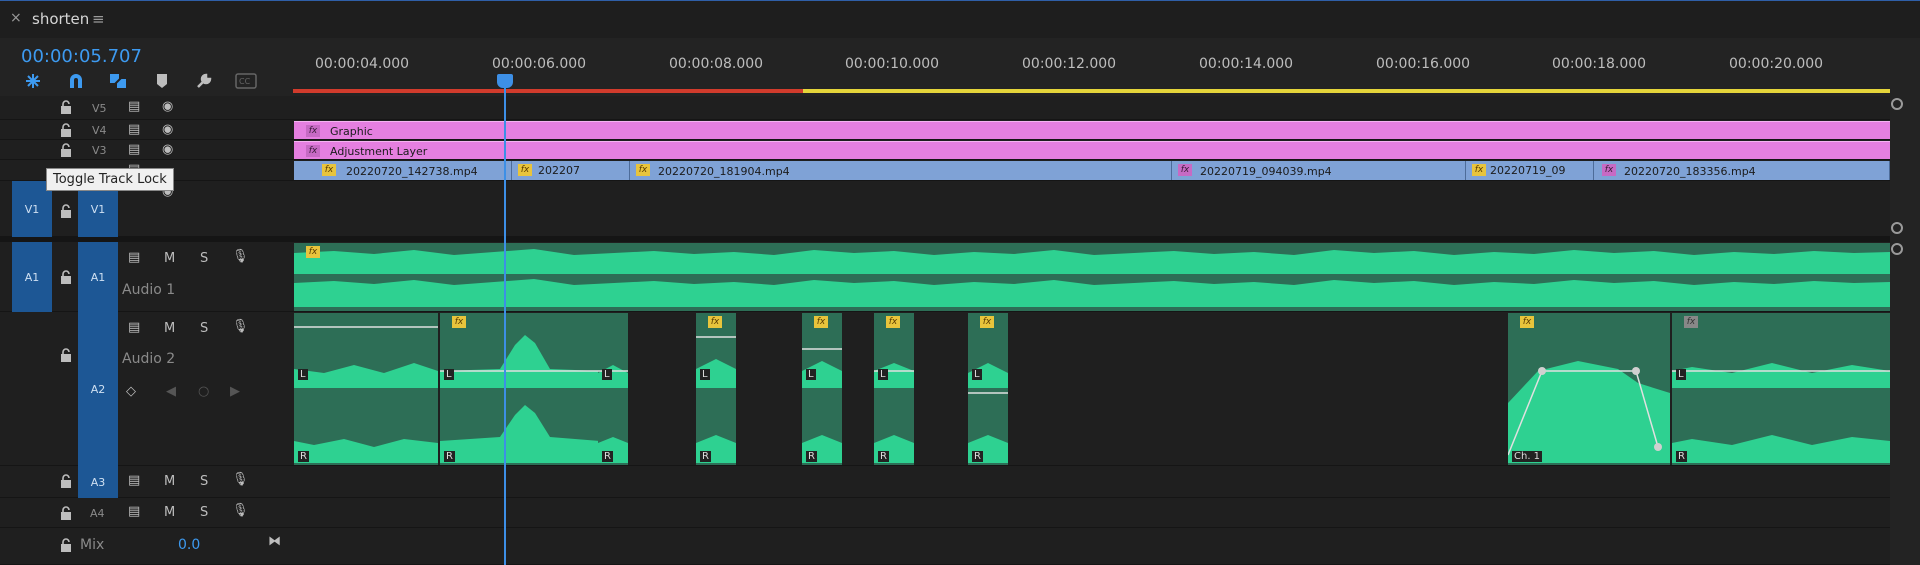 Image resolution: width=1920 pixels, height=565 pixels. I want to click on next-keyframe-icon: ▶, so click(235, 391).